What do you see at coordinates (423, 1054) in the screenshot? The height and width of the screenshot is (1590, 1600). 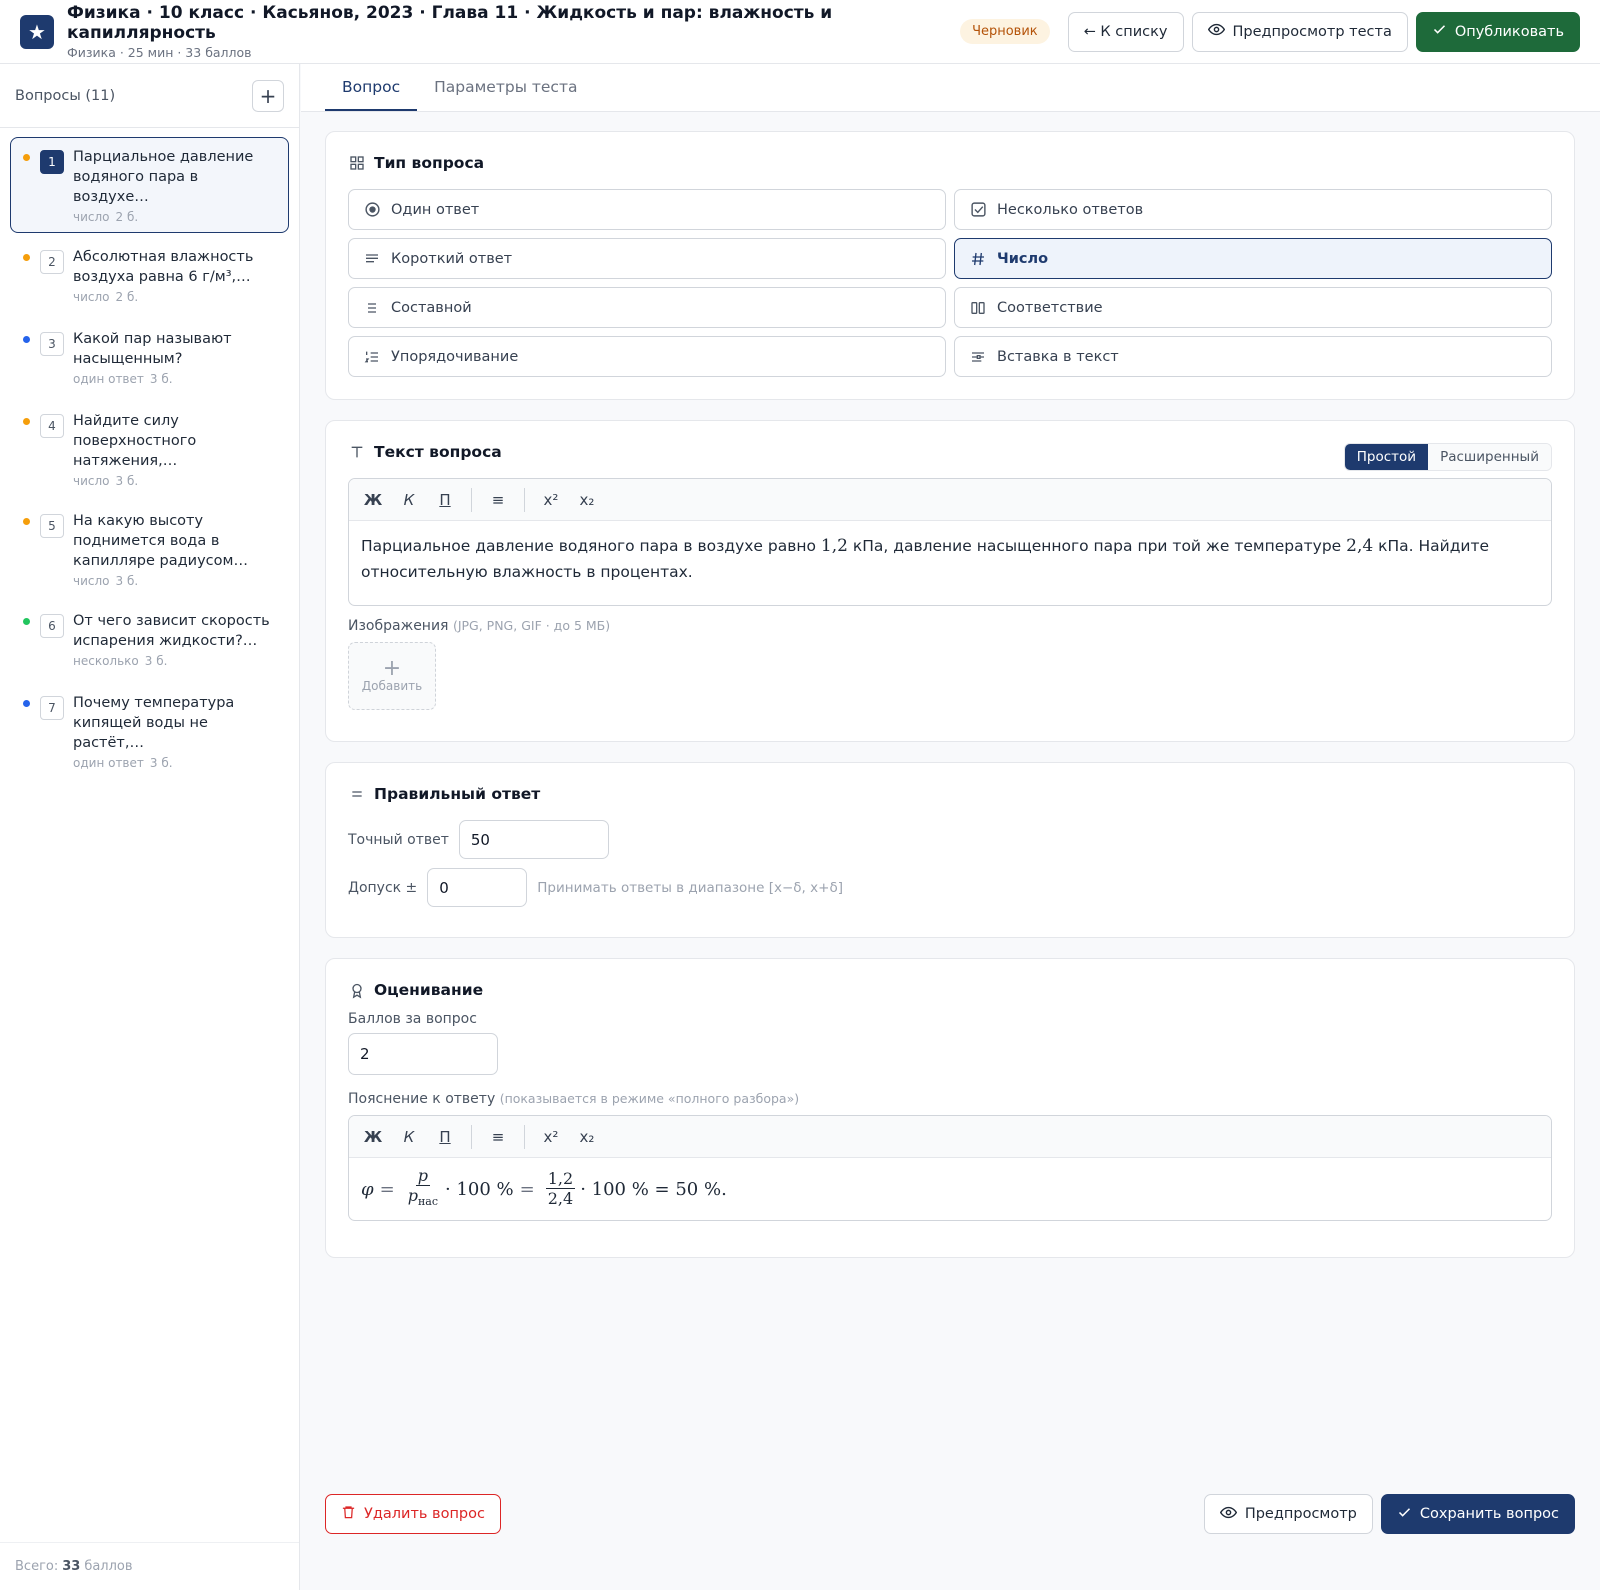 I see `points-input: 2` at bounding box center [423, 1054].